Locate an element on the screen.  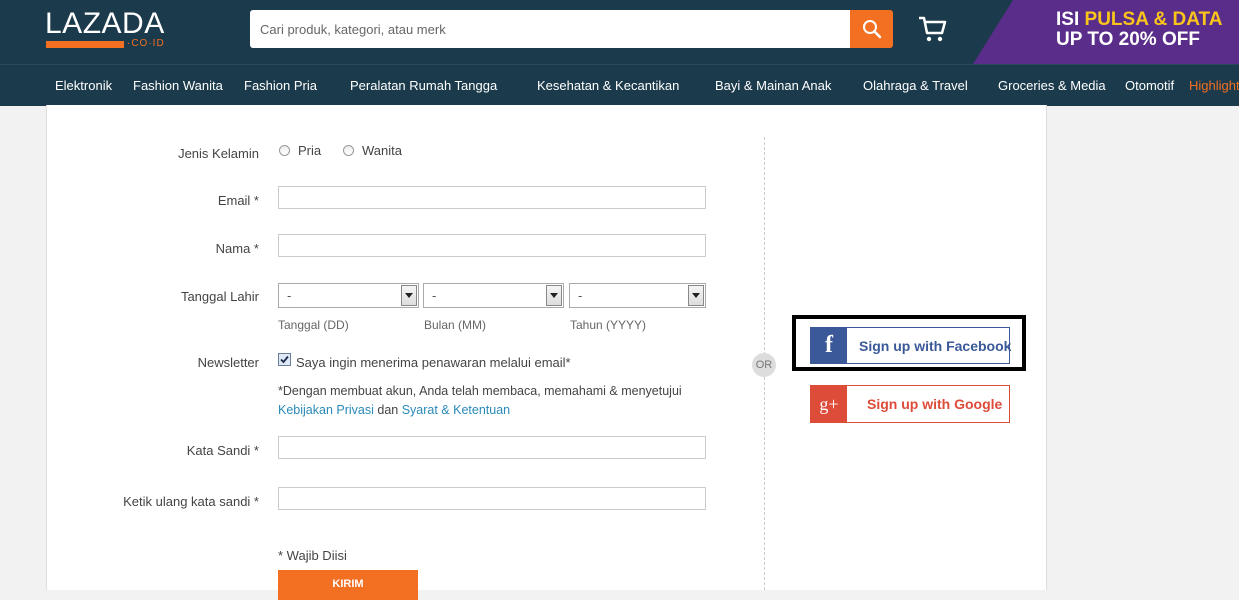
birth-month-hint: Bulan (MM) is located at coordinates (455, 325).